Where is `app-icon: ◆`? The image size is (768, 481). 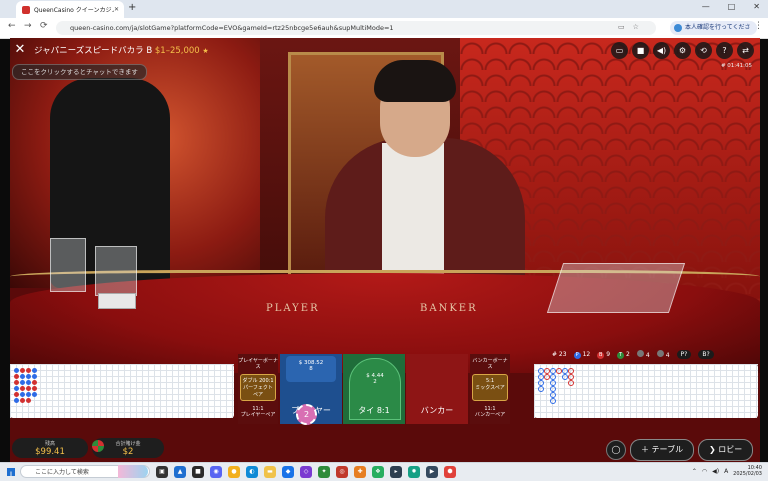 app-icon: ◆ is located at coordinates (288, 472).